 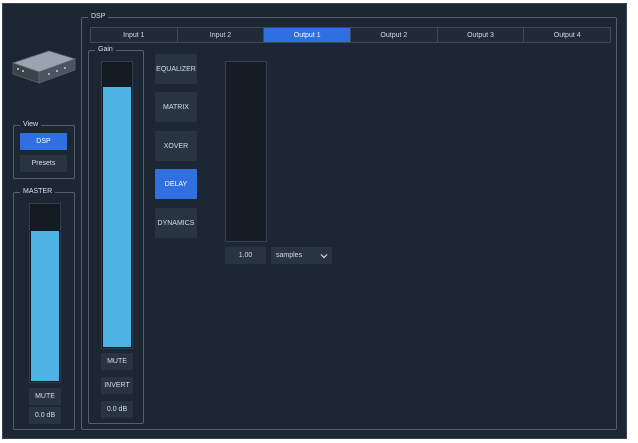 I want to click on tab-input-1: Input 1, so click(x=134, y=35).